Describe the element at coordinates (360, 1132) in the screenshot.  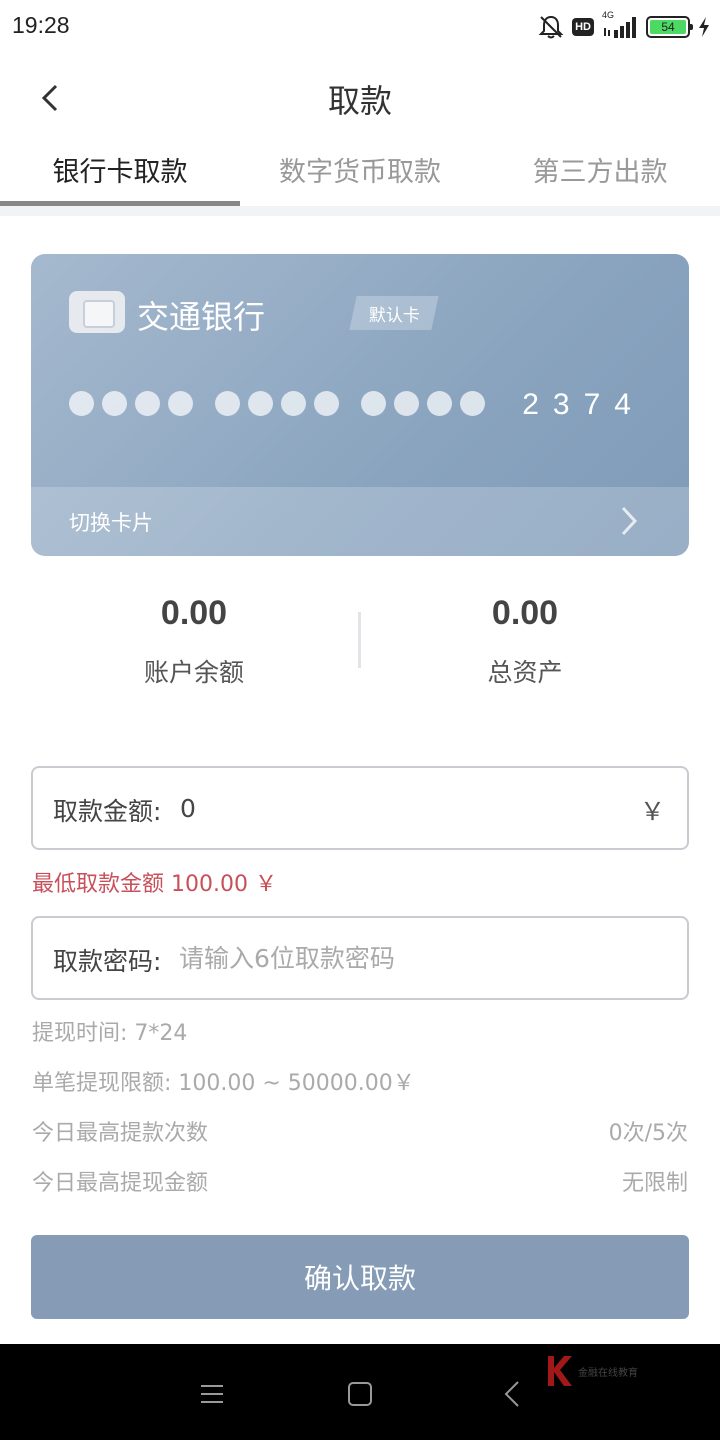
I see `info-daily-count: 今日最高提款次数 0次/5次` at that location.